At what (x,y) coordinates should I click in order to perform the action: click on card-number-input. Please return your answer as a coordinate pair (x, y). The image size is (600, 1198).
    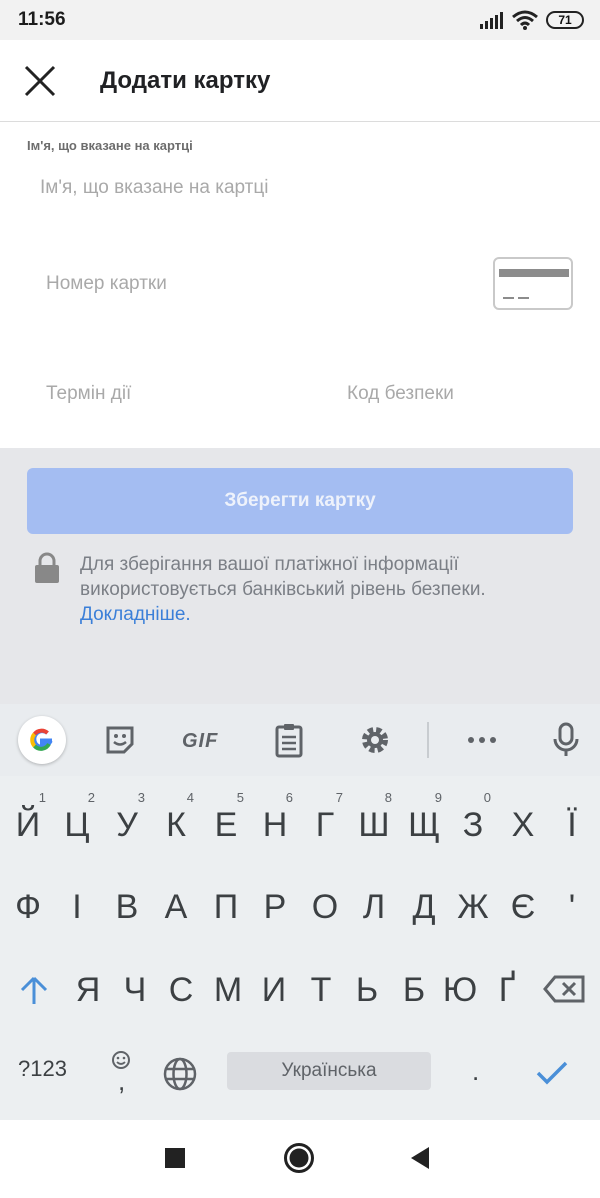
    Looking at the image, I should click on (246, 284).